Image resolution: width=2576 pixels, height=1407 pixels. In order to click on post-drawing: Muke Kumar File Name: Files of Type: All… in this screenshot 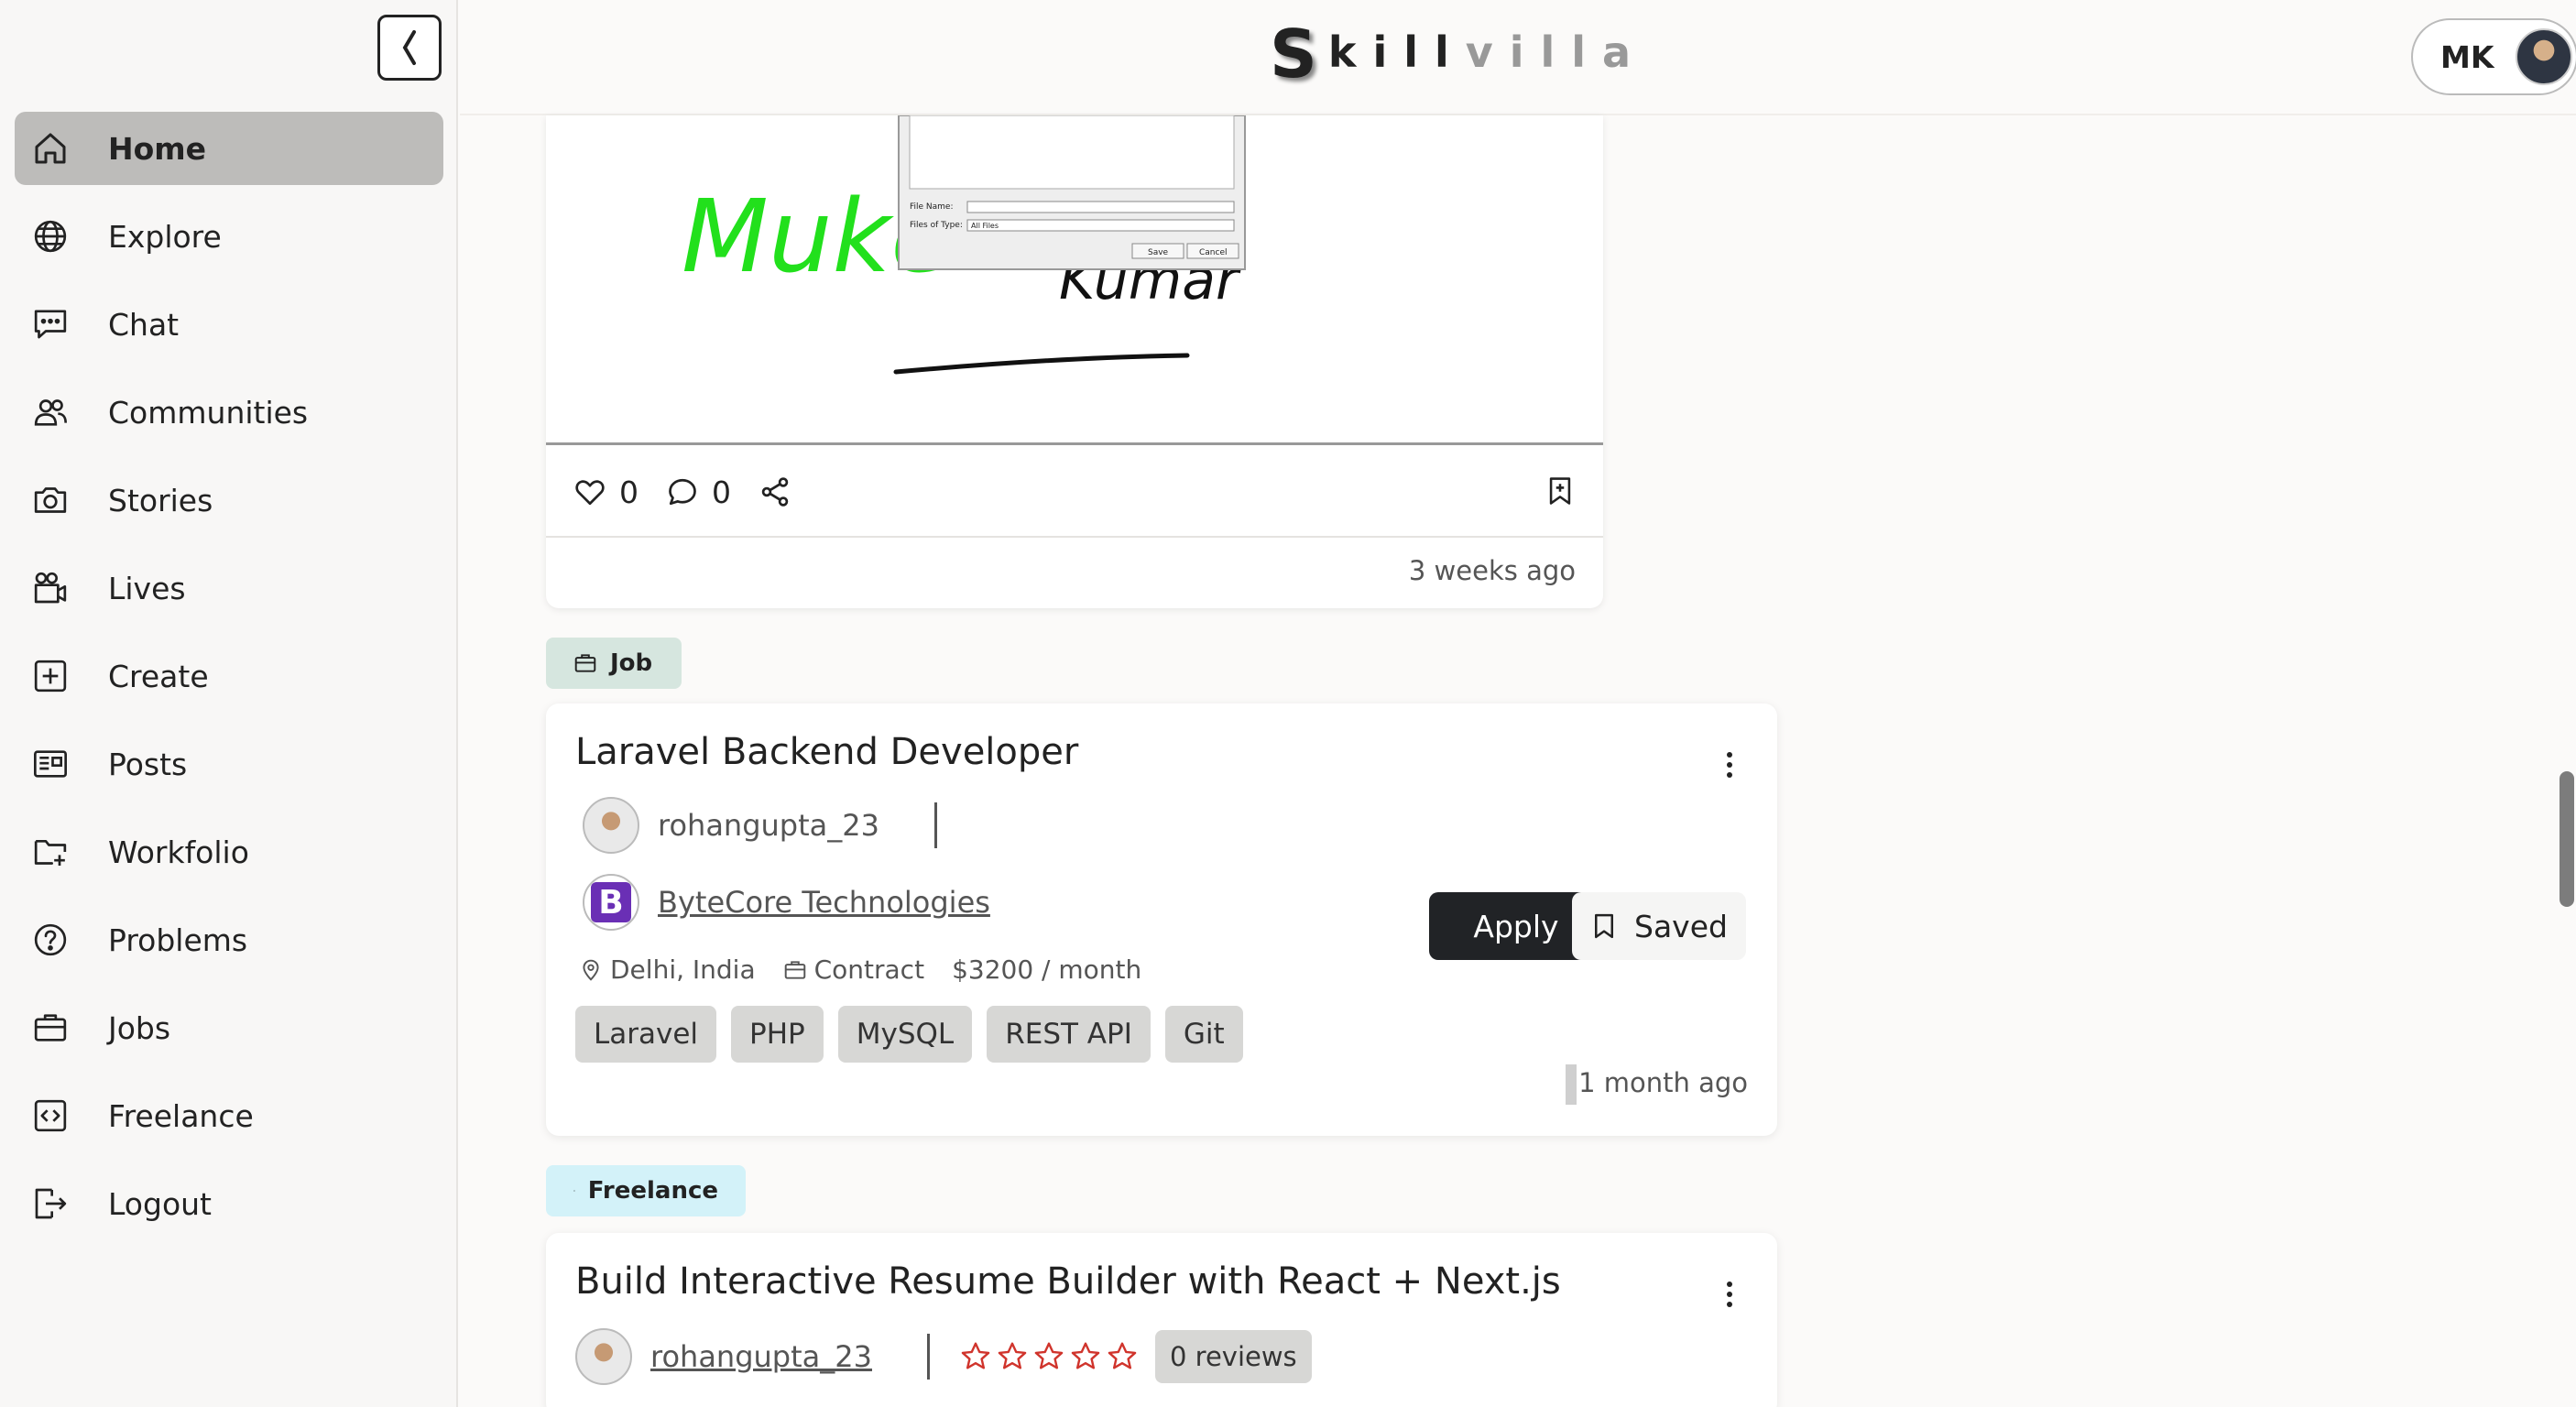, I will do `click(964, 245)`.